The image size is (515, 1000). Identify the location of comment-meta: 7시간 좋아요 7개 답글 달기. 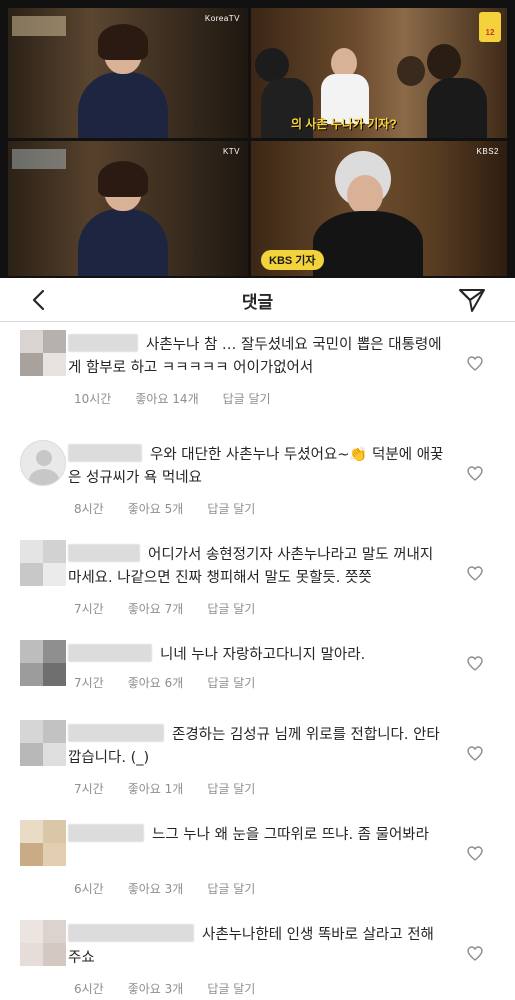
(176, 608).